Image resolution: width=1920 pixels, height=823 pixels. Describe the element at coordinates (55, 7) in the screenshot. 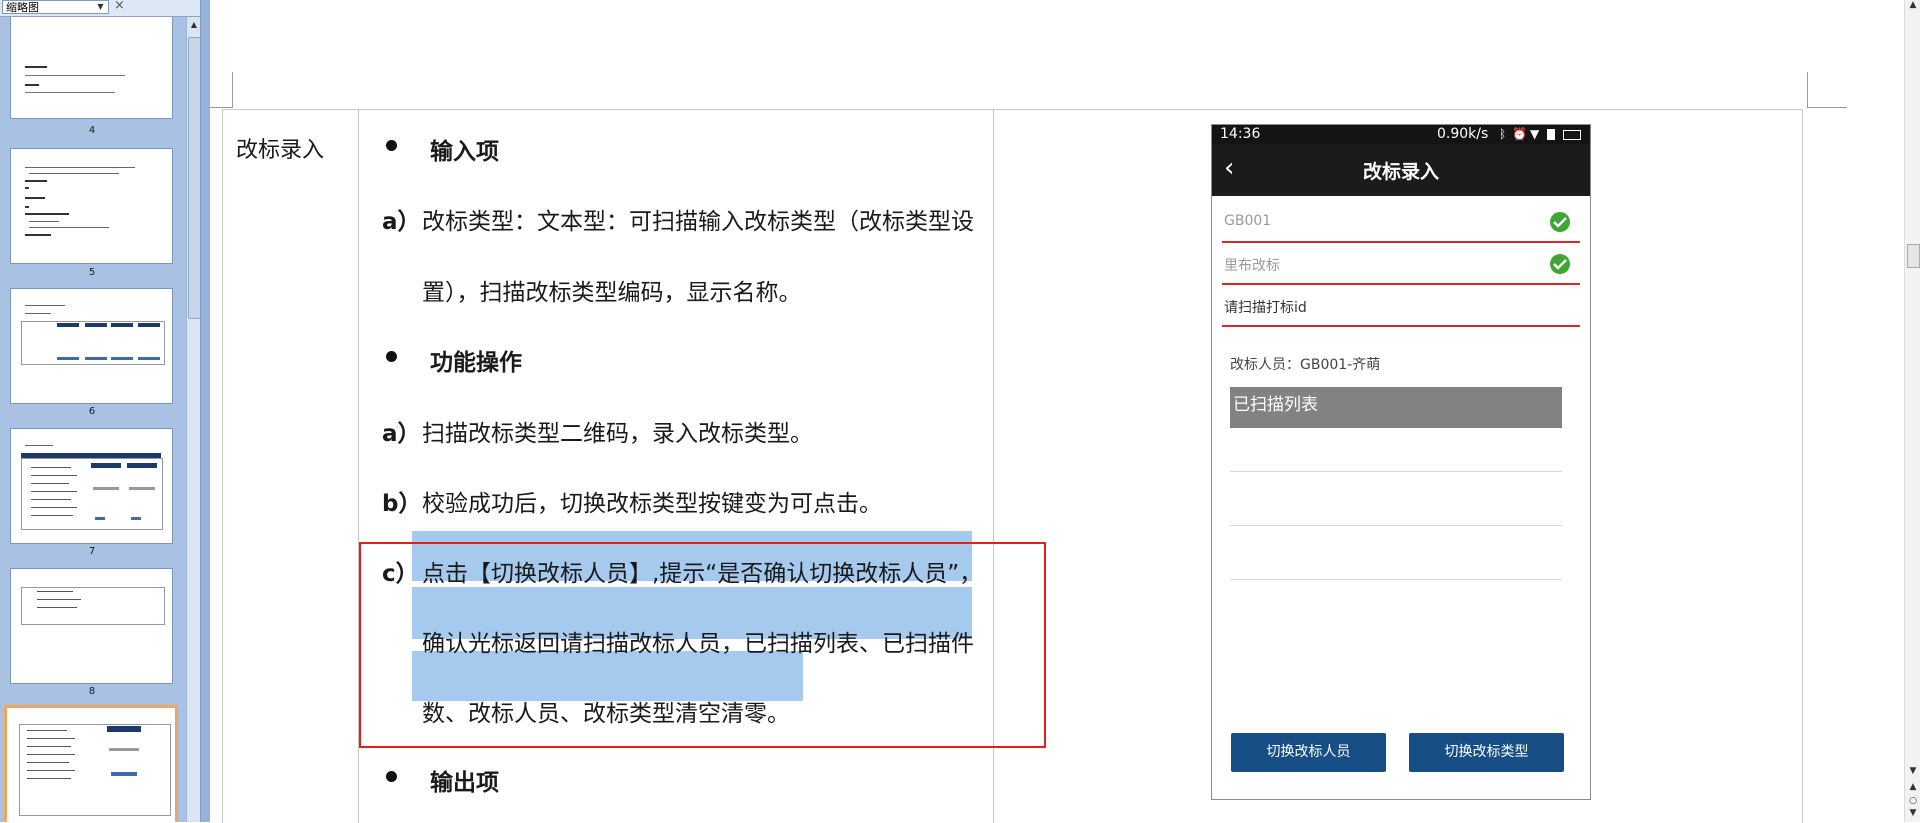

I see `thumbnail-view-dropdown: 缩略图 ▼` at that location.